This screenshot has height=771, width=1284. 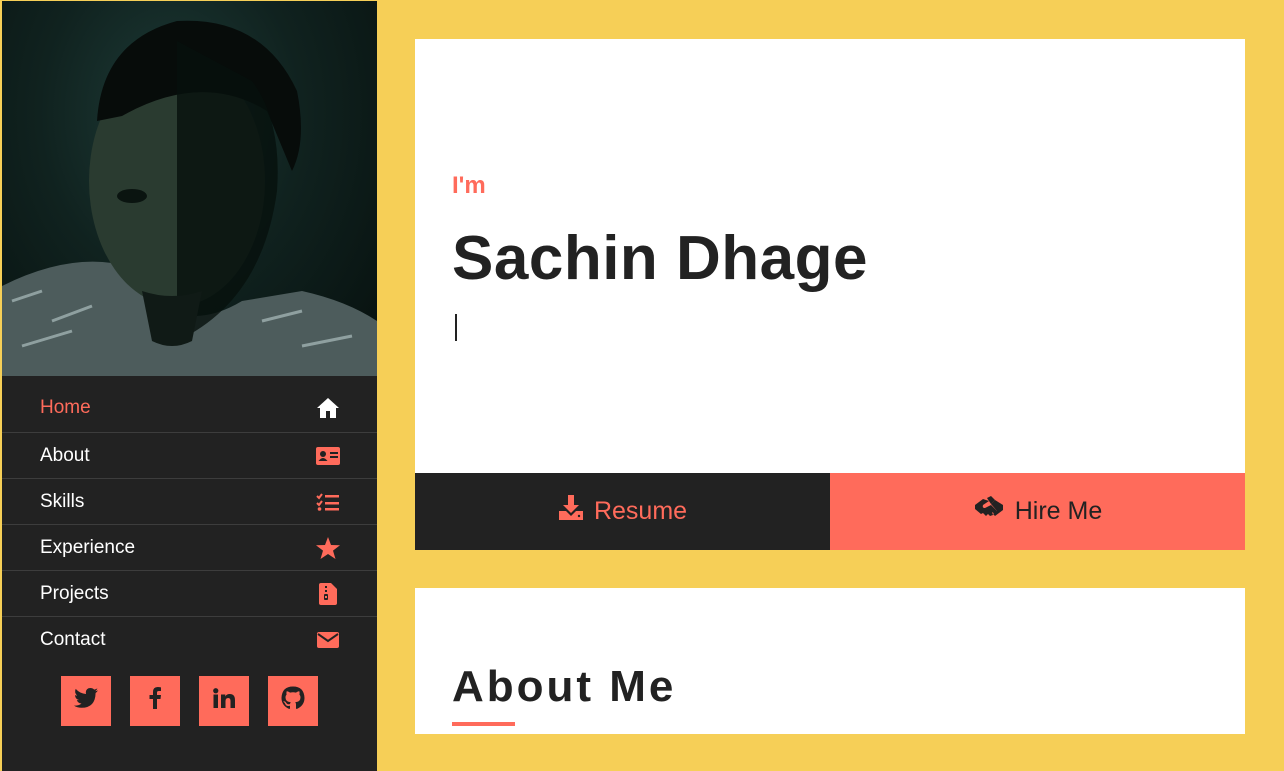 What do you see at coordinates (189, 455) in the screenshot?
I see `nav-item-about: About` at bounding box center [189, 455].